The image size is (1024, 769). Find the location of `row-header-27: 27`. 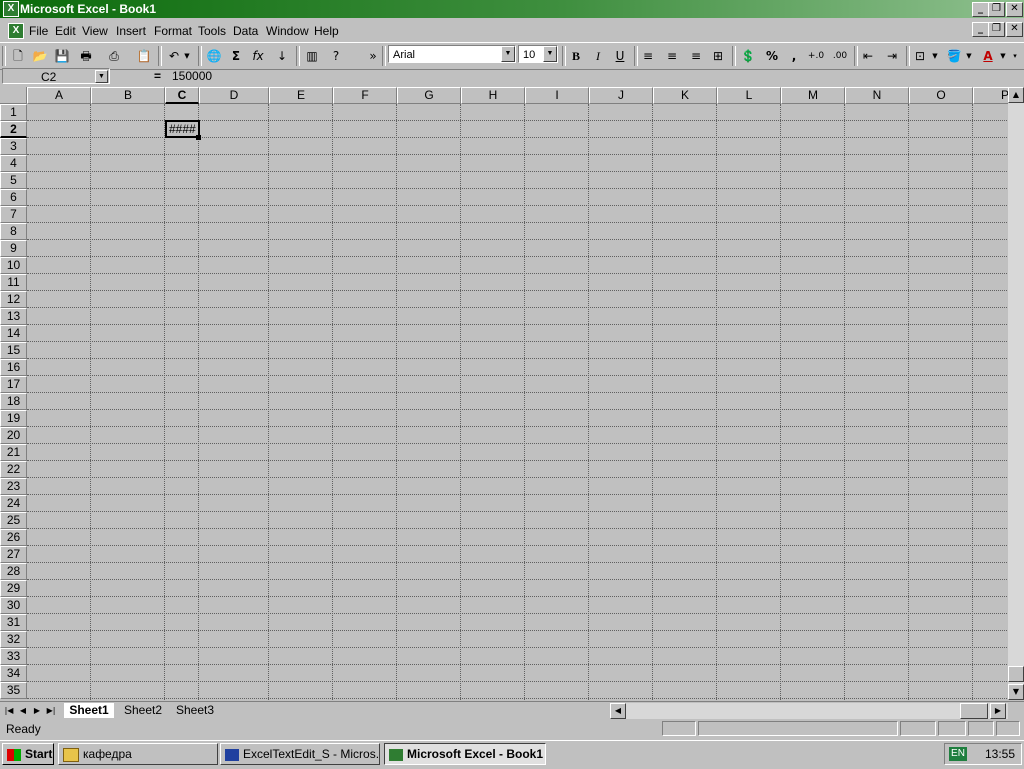

row-header-27: 27 is located at coordinates (13, 554).